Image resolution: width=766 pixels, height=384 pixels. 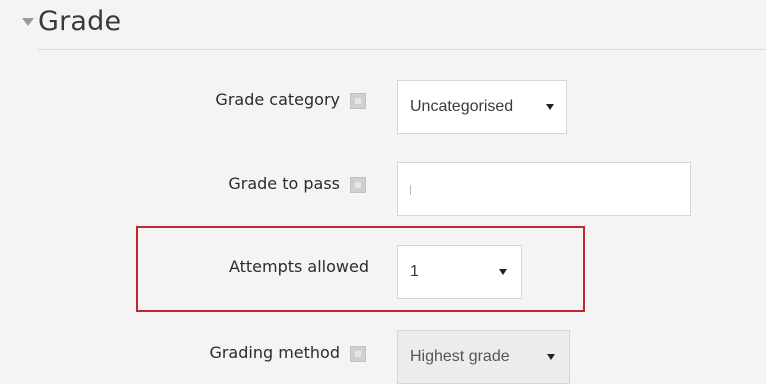 What do you see at coordinates (410, 190) in the screenshot?
I see `text-cursor` at bounding box center [410, 190].